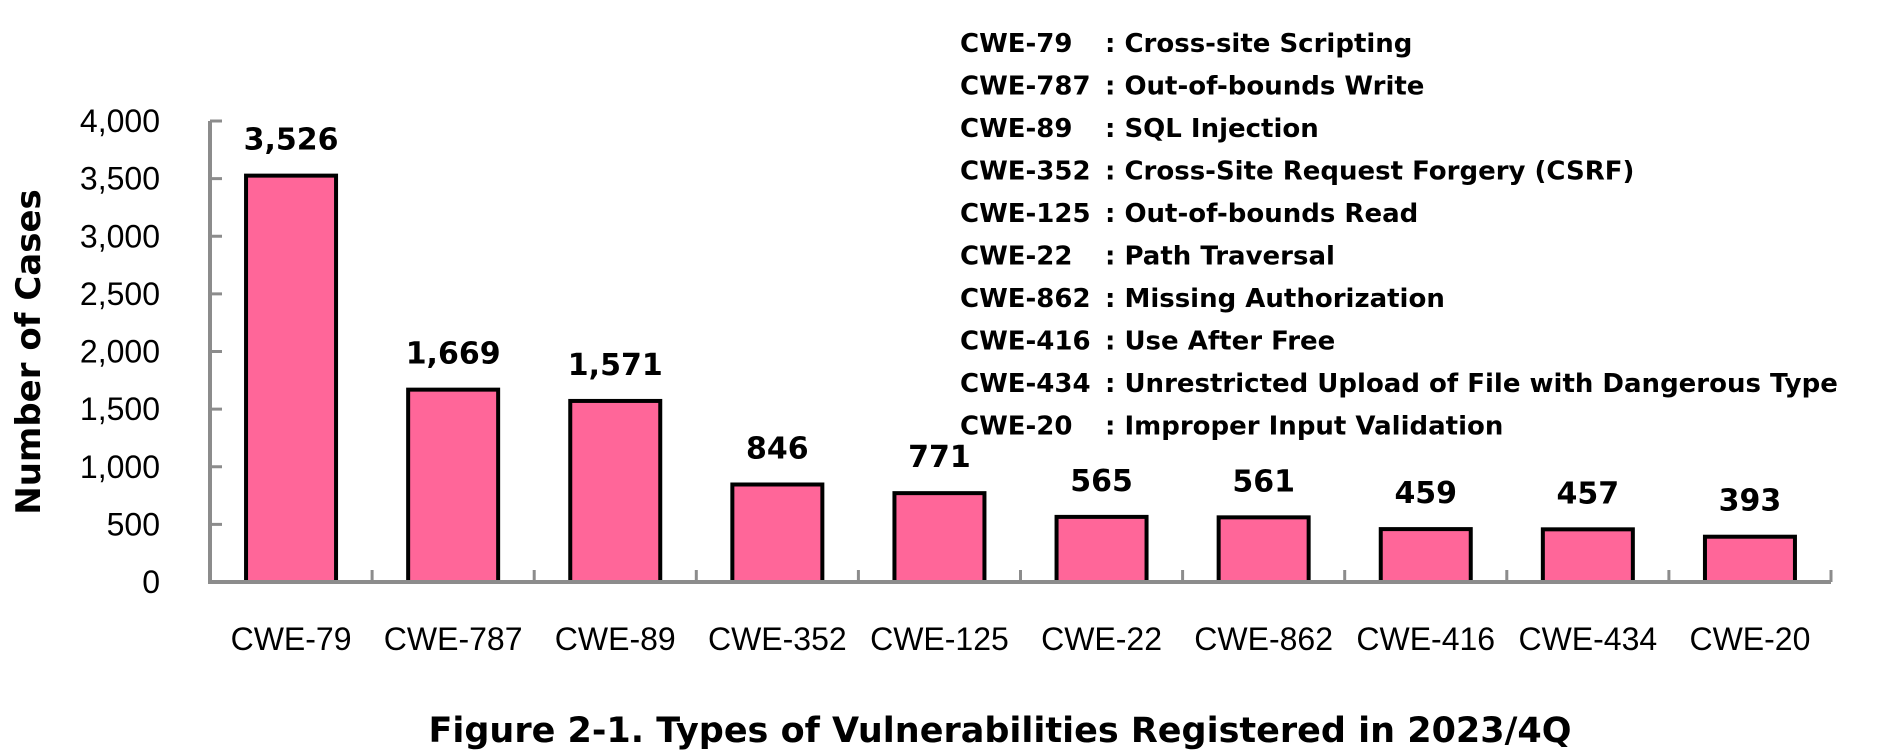 Image resolution: width=1886 pixels, height=752 pixels. What do you see at coordinates (1369, 172) in the screenshot?
I see `legend-desc-cwe-352: : Cross-Site Request Forgery (CSRF)` at bounding box center [1369, 172].